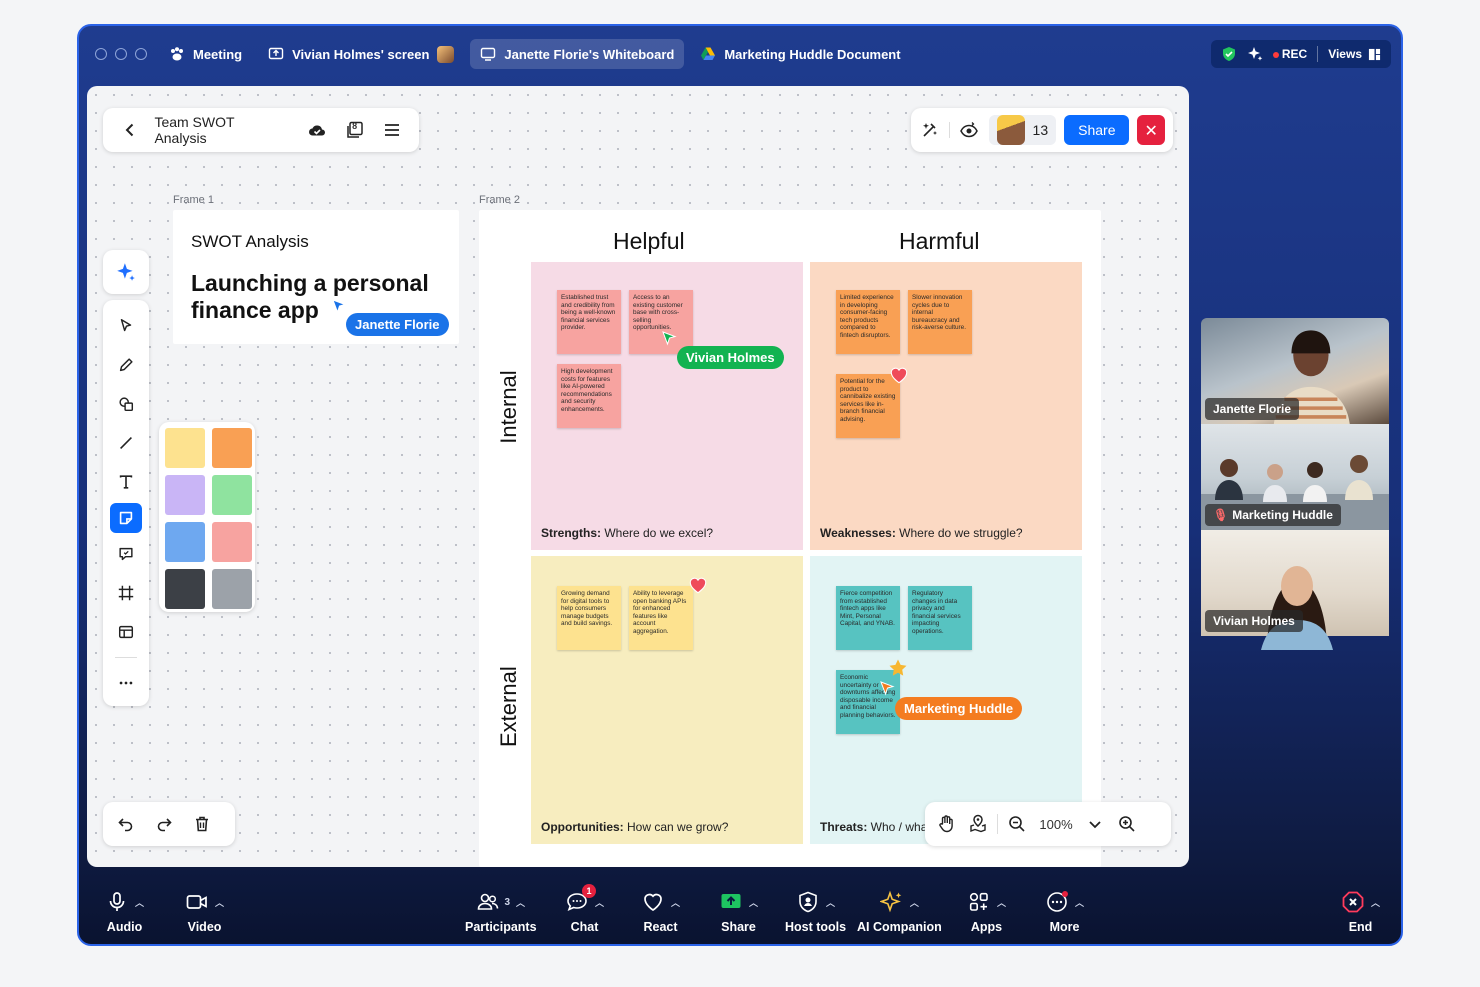  What do you see at coordinates (126, 554) in the screenshot?
I see `comment-tool` at bounding box center [126, 554].